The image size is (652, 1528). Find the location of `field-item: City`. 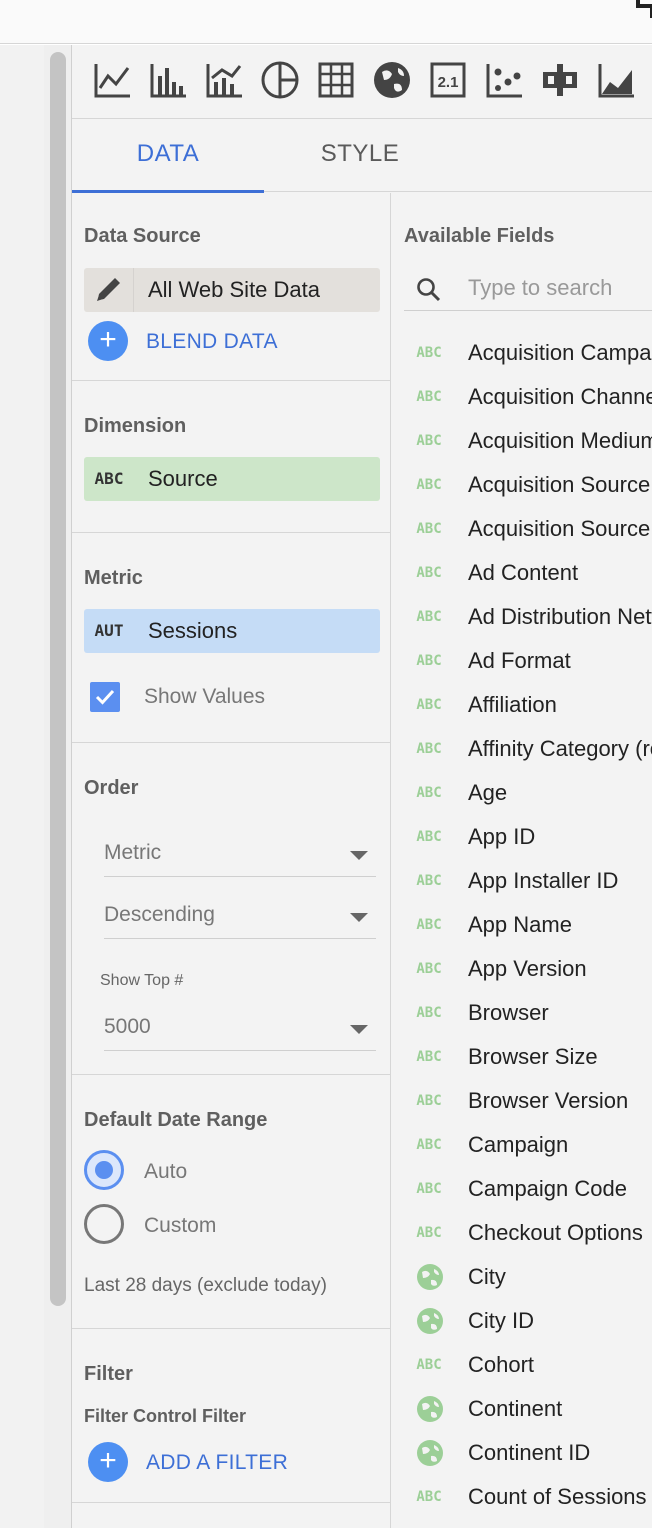

field-item: City is located at coordinates (528, 1277).